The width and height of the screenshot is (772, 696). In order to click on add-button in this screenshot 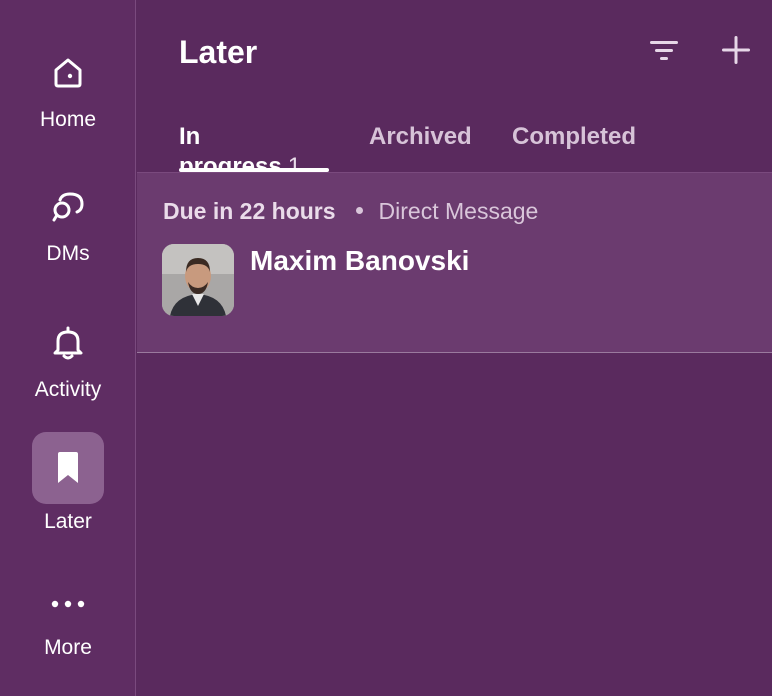, I will do `click(736, 52)`.